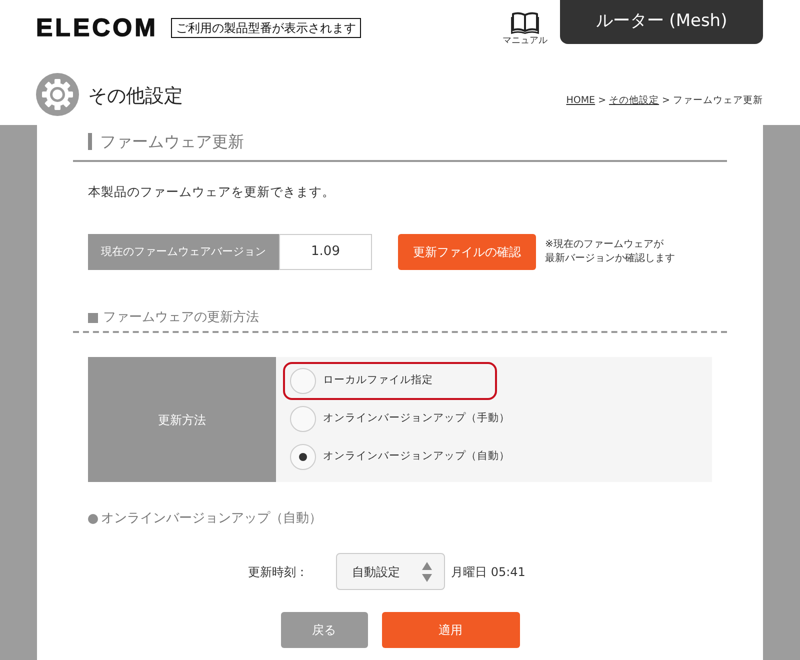 Image resolution: width=800 pixels, height=660 pixels. I want to click on settings-icon, so click(57, 94).